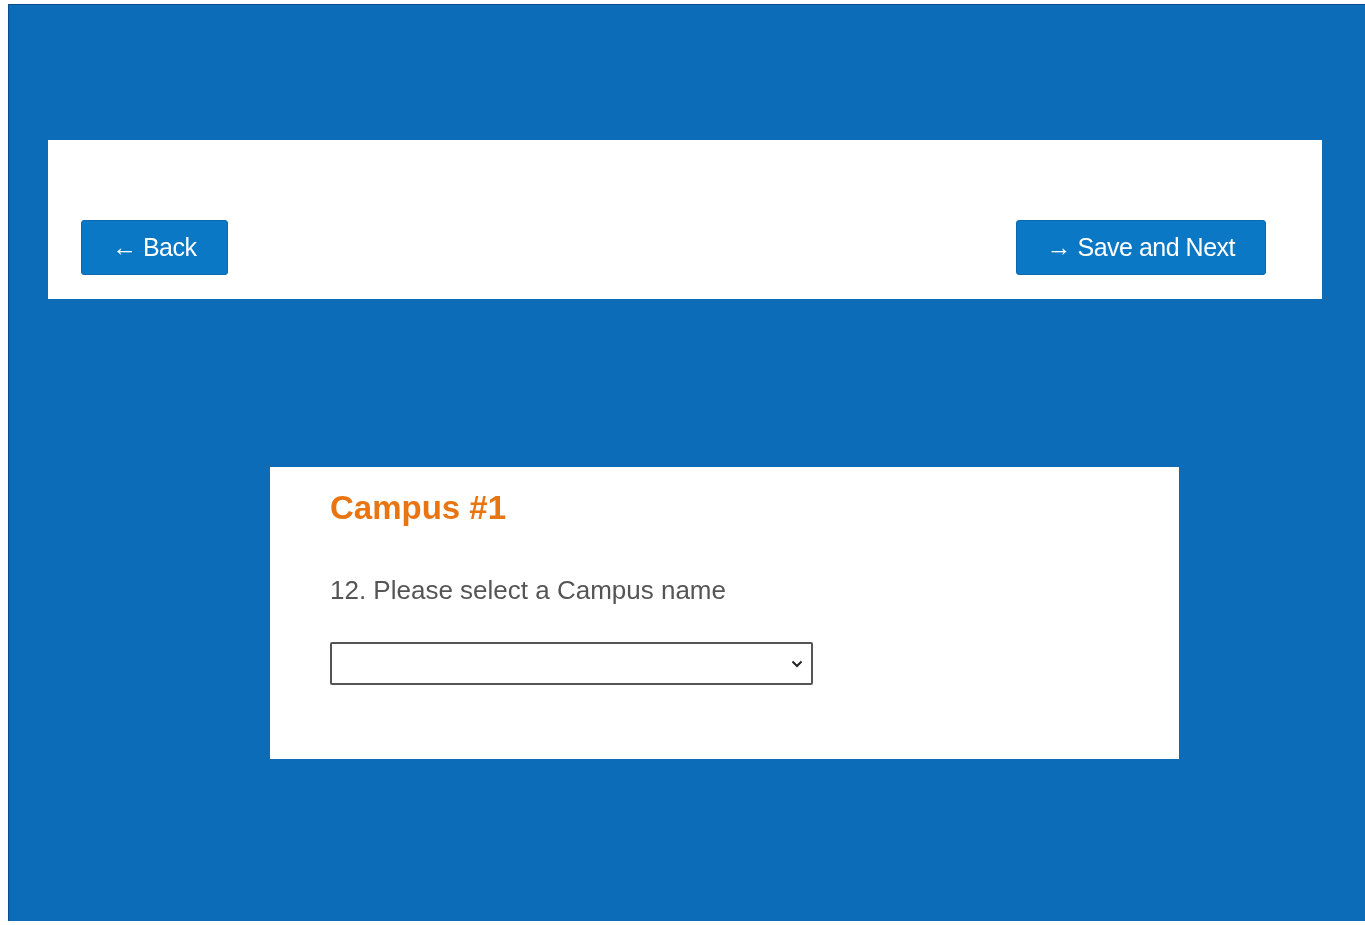 The width and height of the screenshot is (1365, 925). What do you see at coordinates (1140, 247) in the screenshot?
I see `save-and-next-button: → Save and Next` at bounding box center [1140, 247].